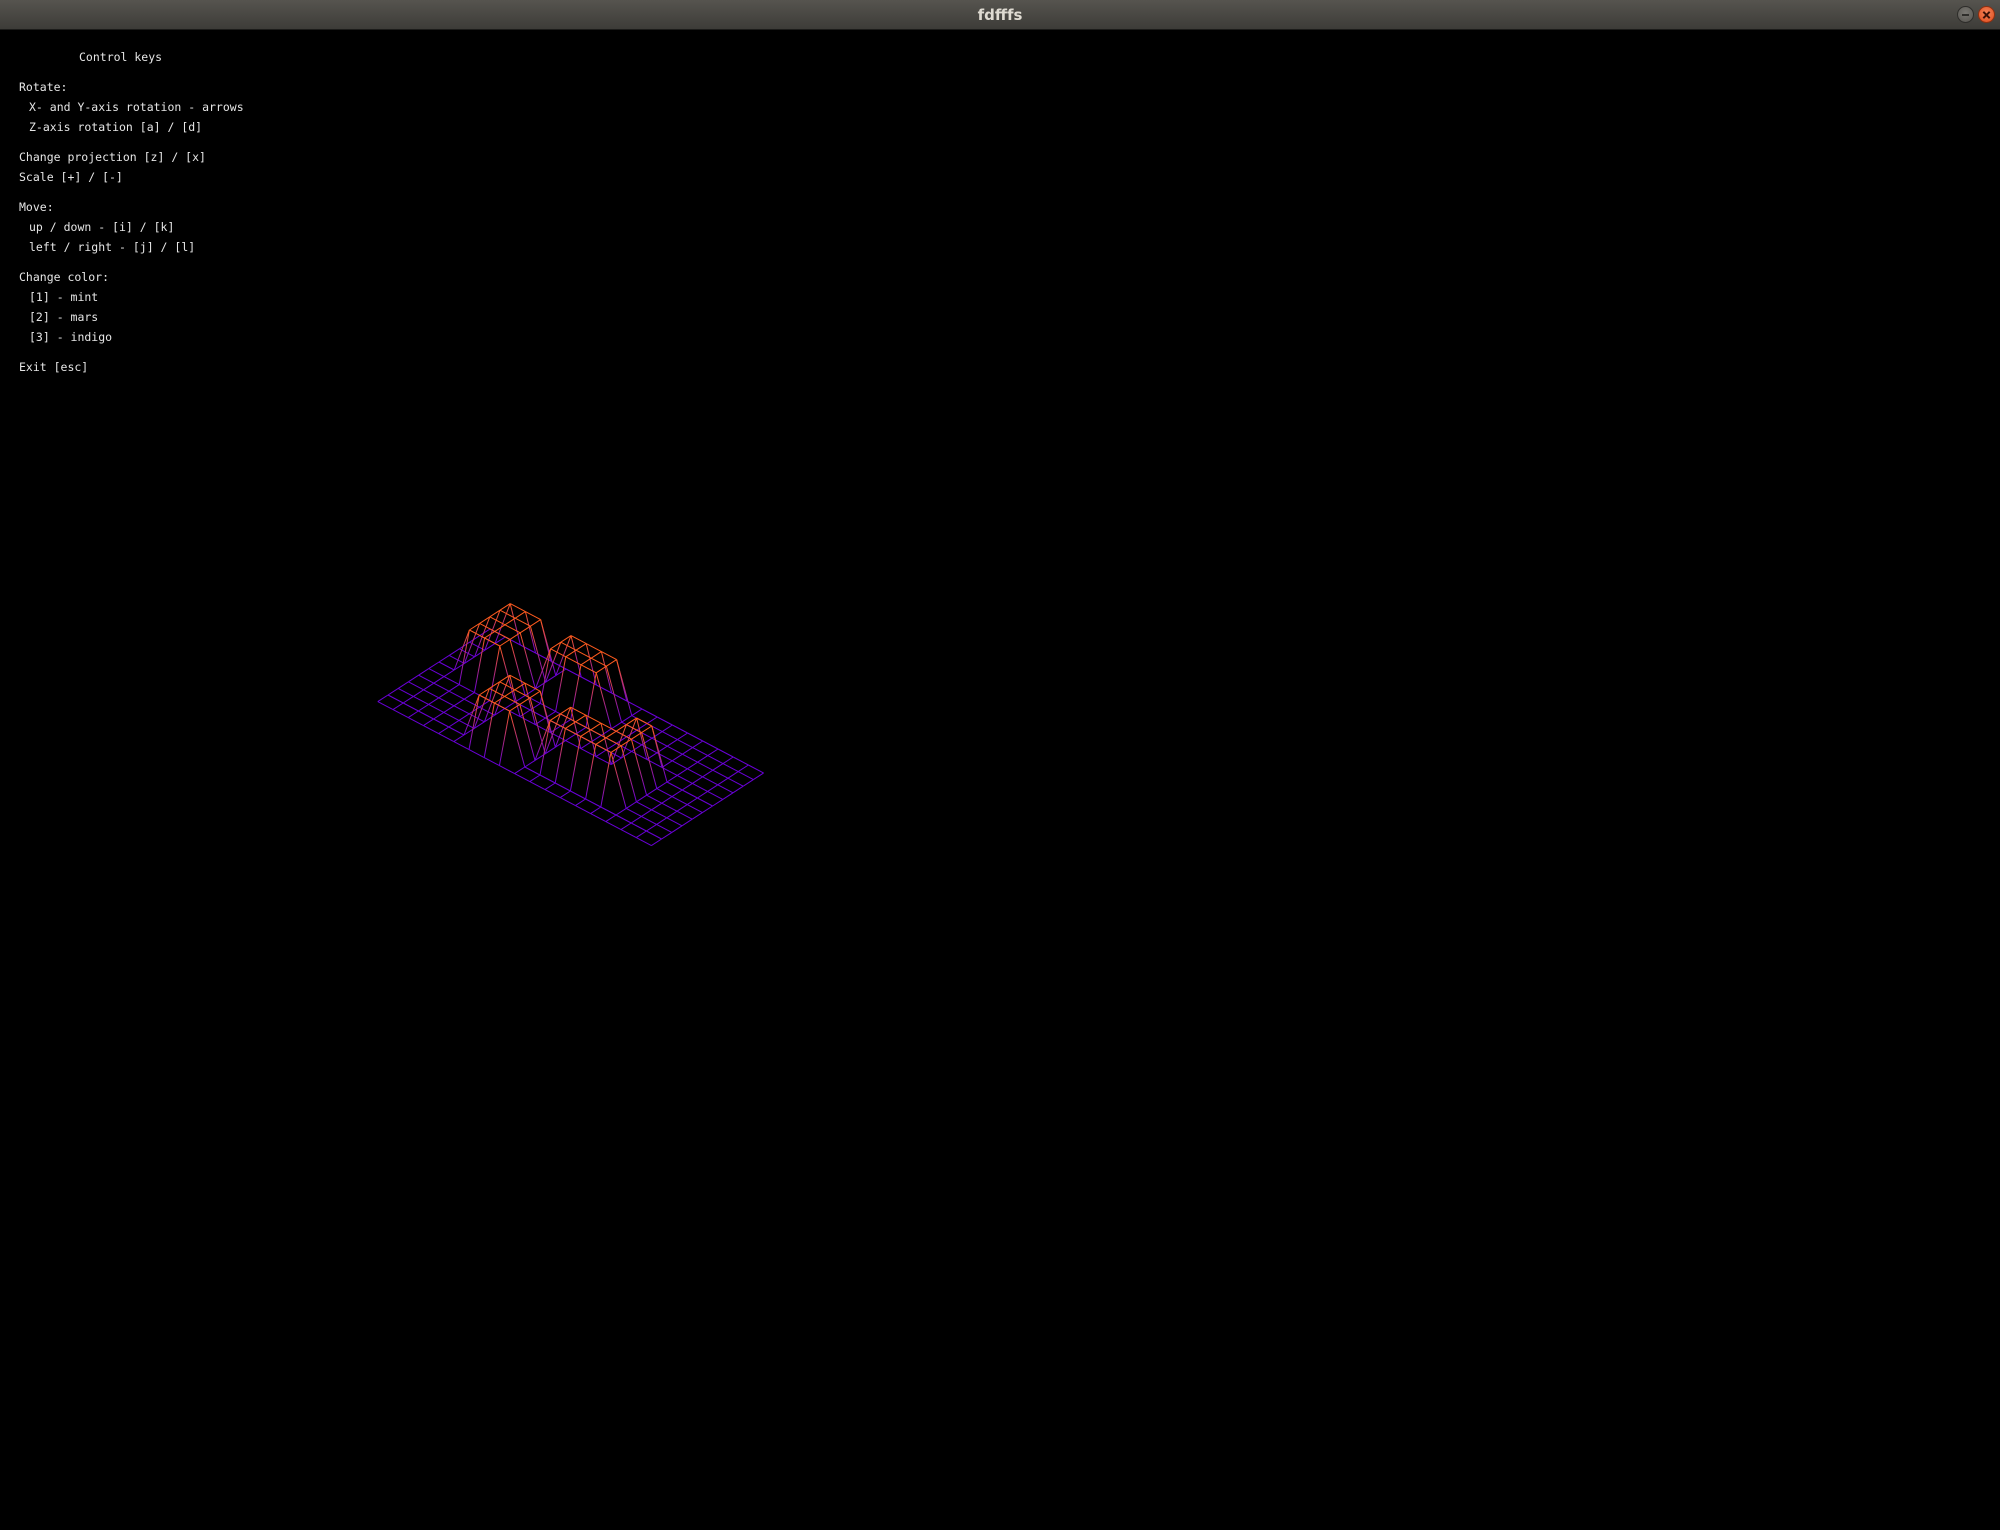  Describe the element at coordinates (36, 207) in the screenshot. I see `move-title: Move:` at that location.